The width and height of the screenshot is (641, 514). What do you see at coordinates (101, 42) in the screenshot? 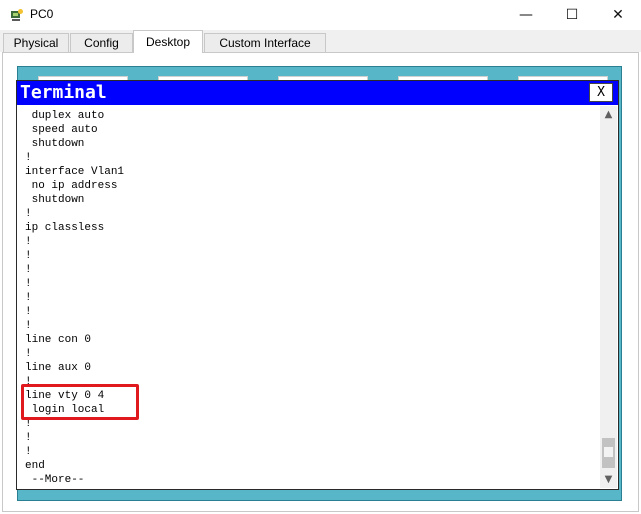
I see `tab-config: Config` at bounding box center [101, 42].